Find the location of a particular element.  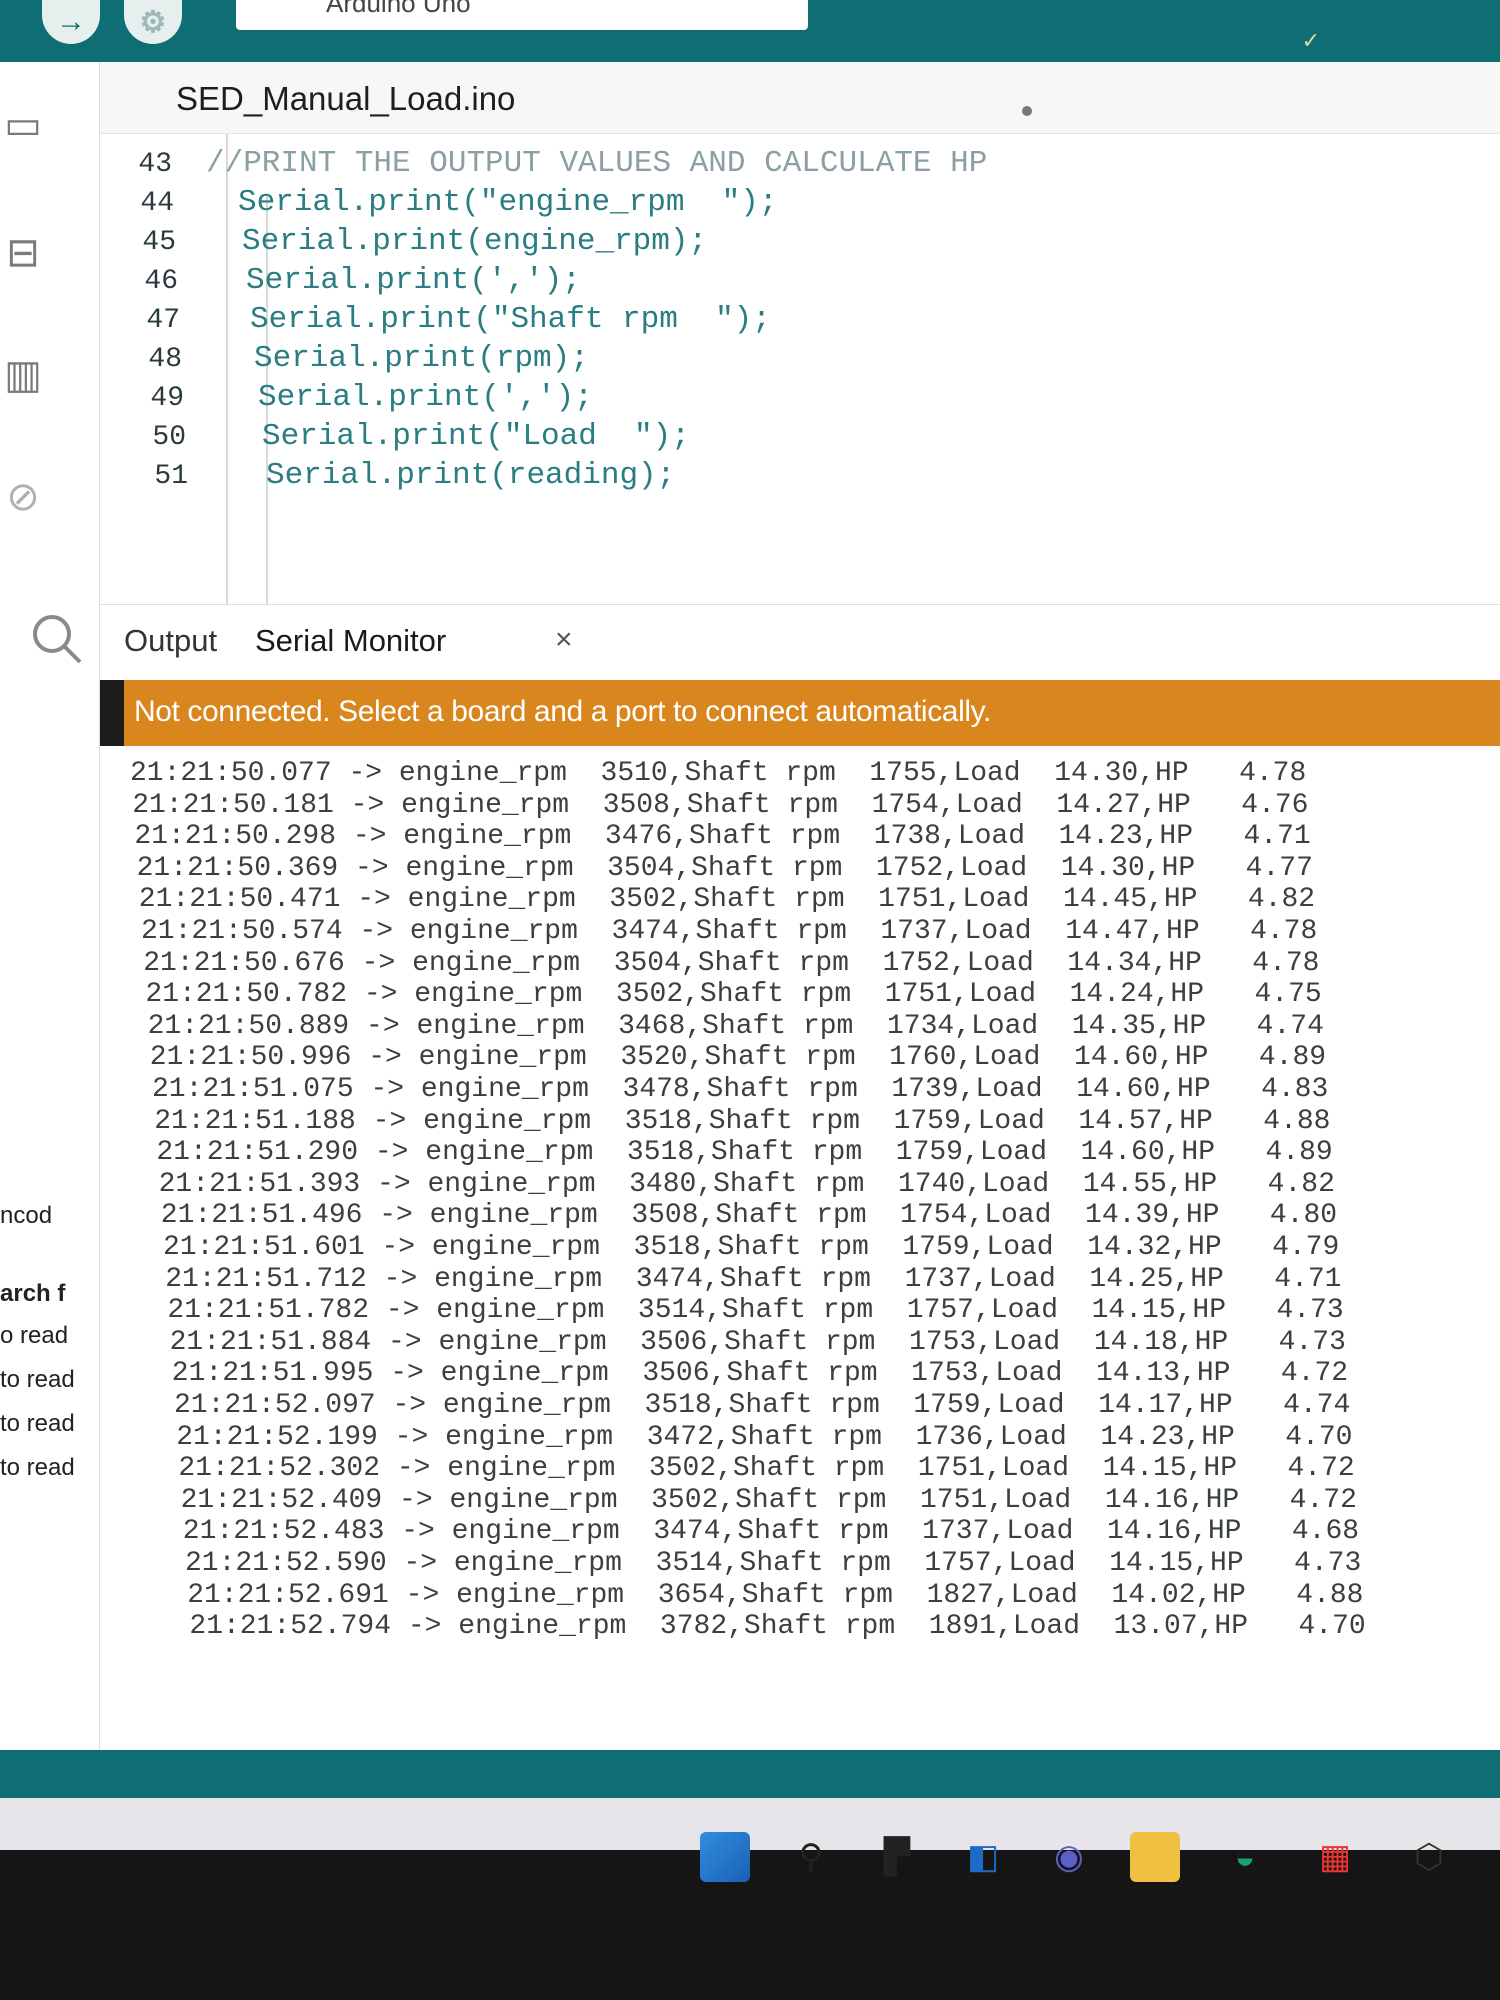

sidebar-peek-0: ncod is located at coordinates (26, 1216).